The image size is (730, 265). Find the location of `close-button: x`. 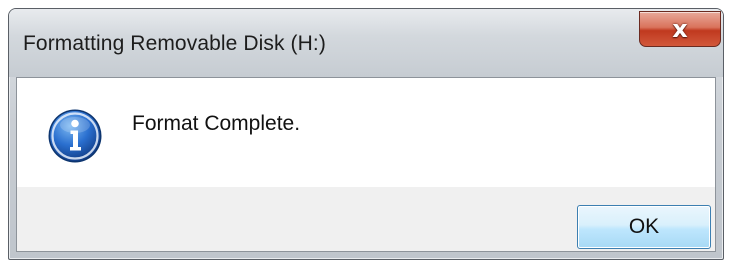

close-button: x is located at coordinates (680, 29).